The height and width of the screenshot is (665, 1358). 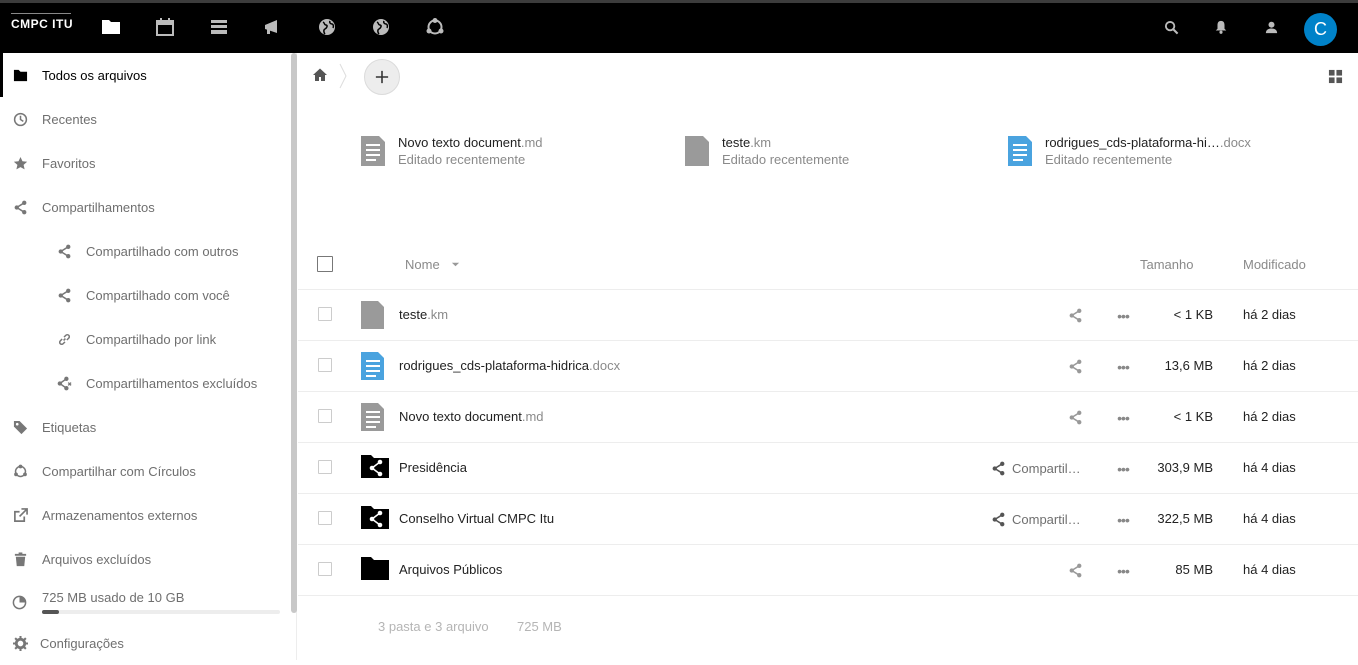 What do you see at coordinates (1274, 264) in the screenshot?
I see `column-header-modified: Modificado` at bounding box center [1274, 264].